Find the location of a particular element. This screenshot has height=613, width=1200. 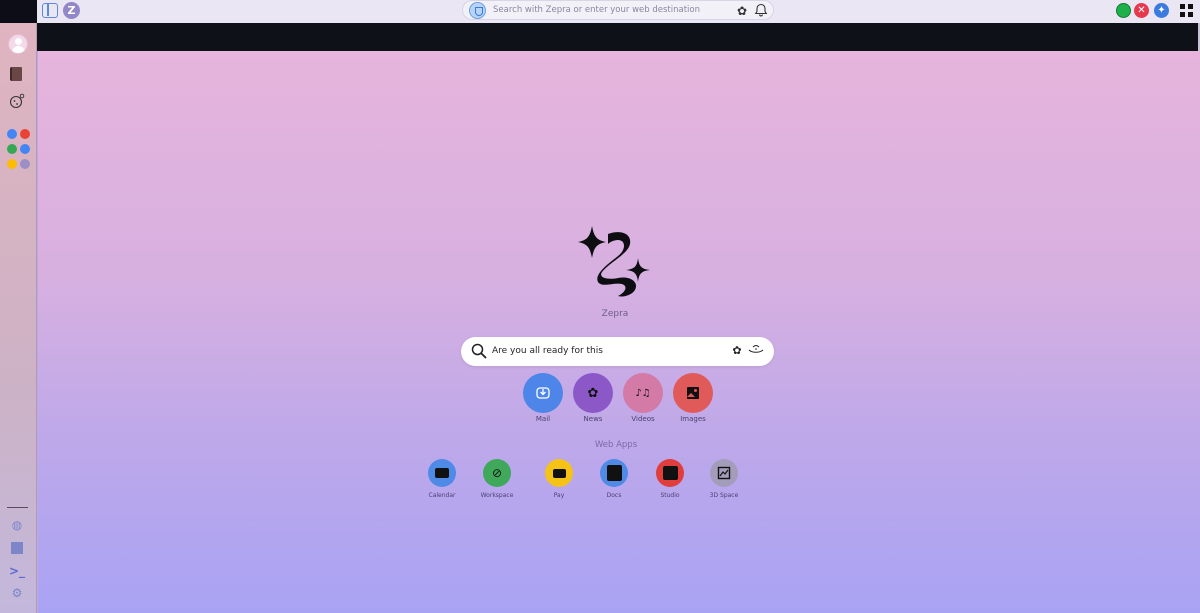

web-app-label: Docs is located at coordinates (614, 495).